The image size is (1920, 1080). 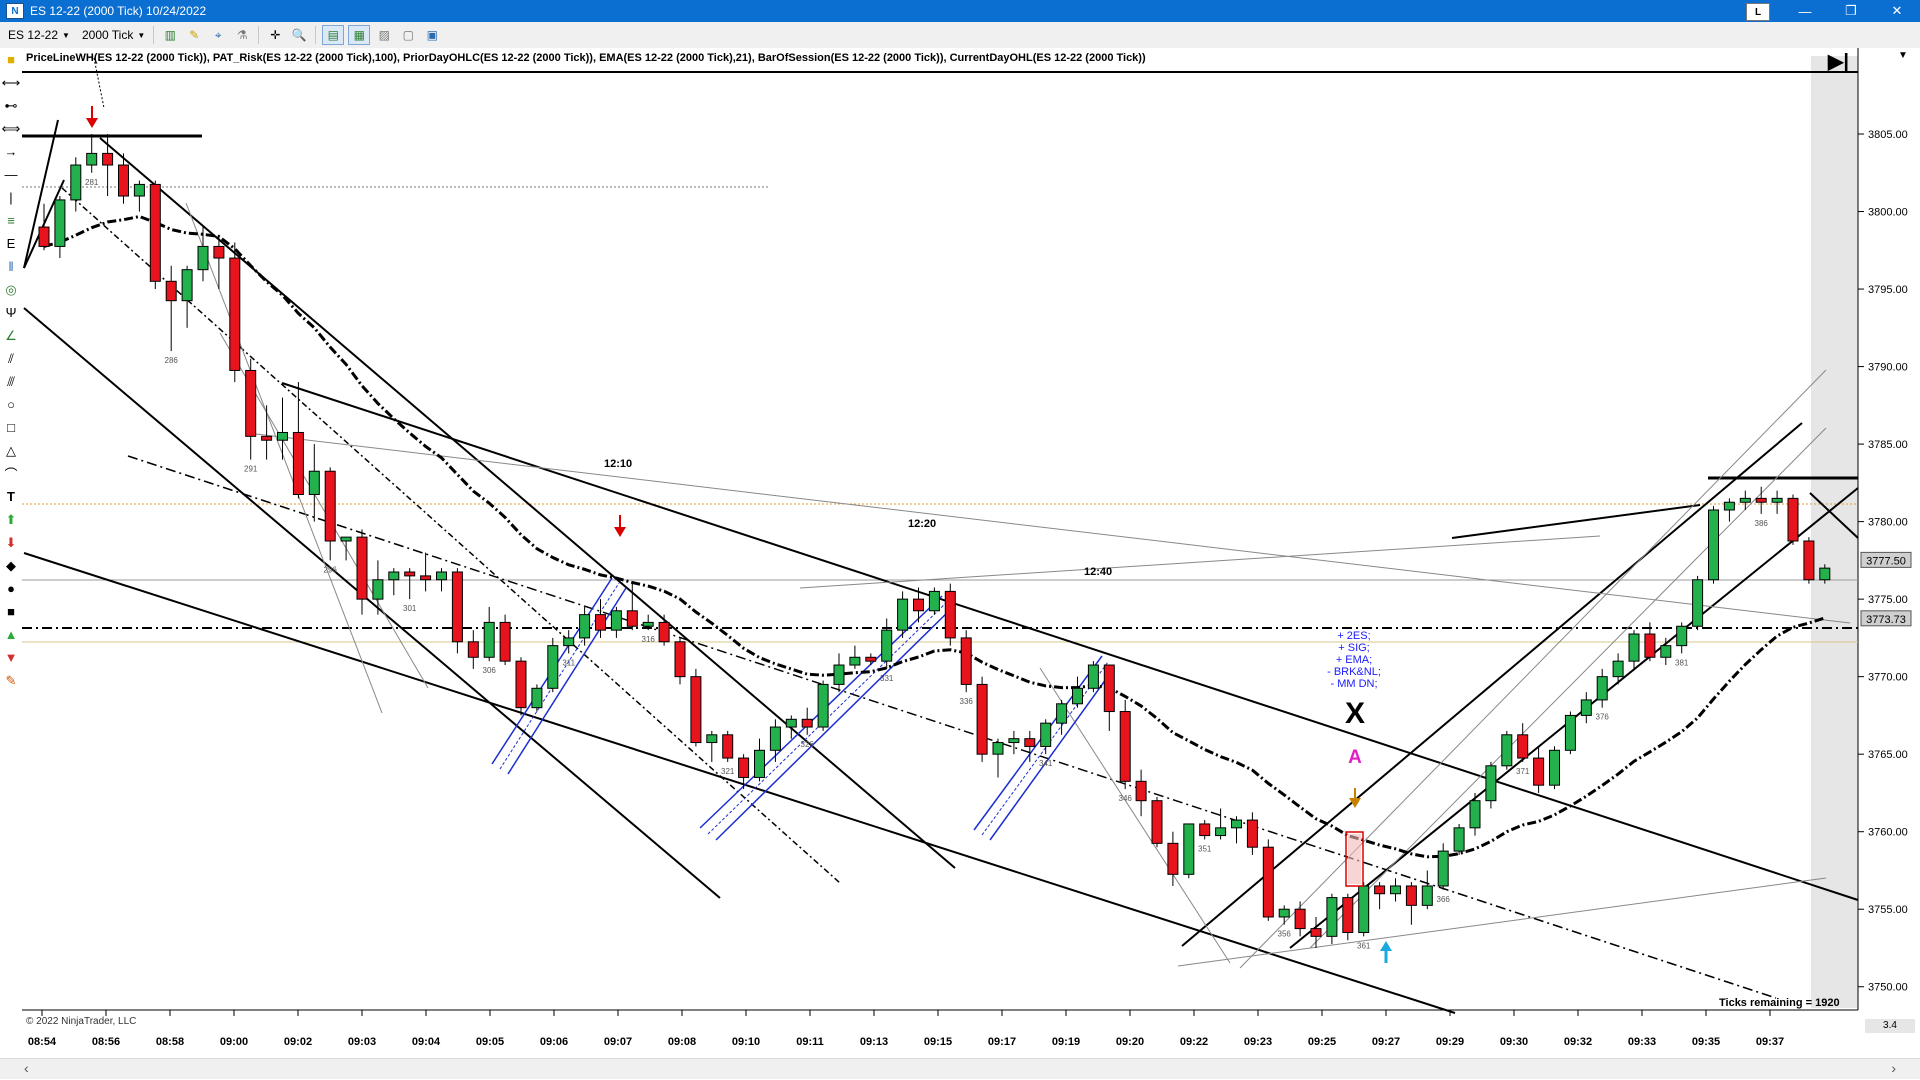 What do you see at coordinates (1450, 1042) in the screenshot?
I see `time-tick-label: 09:29` at bounding box center [1450, 1042].